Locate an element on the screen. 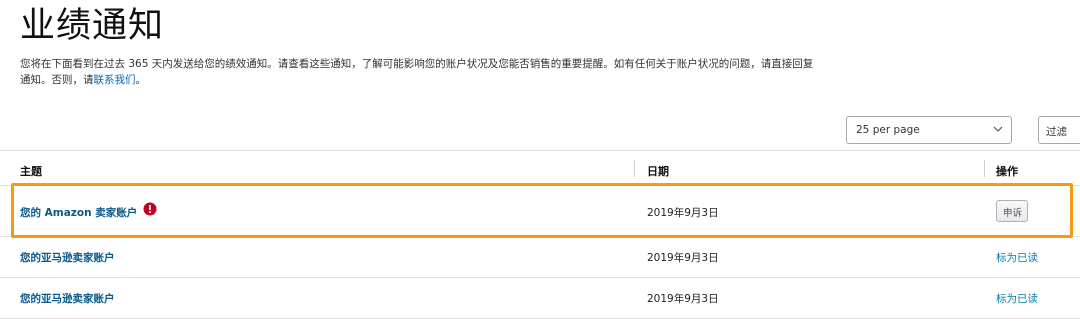  header-subject: 主题 is located at coordinates (31, 171).